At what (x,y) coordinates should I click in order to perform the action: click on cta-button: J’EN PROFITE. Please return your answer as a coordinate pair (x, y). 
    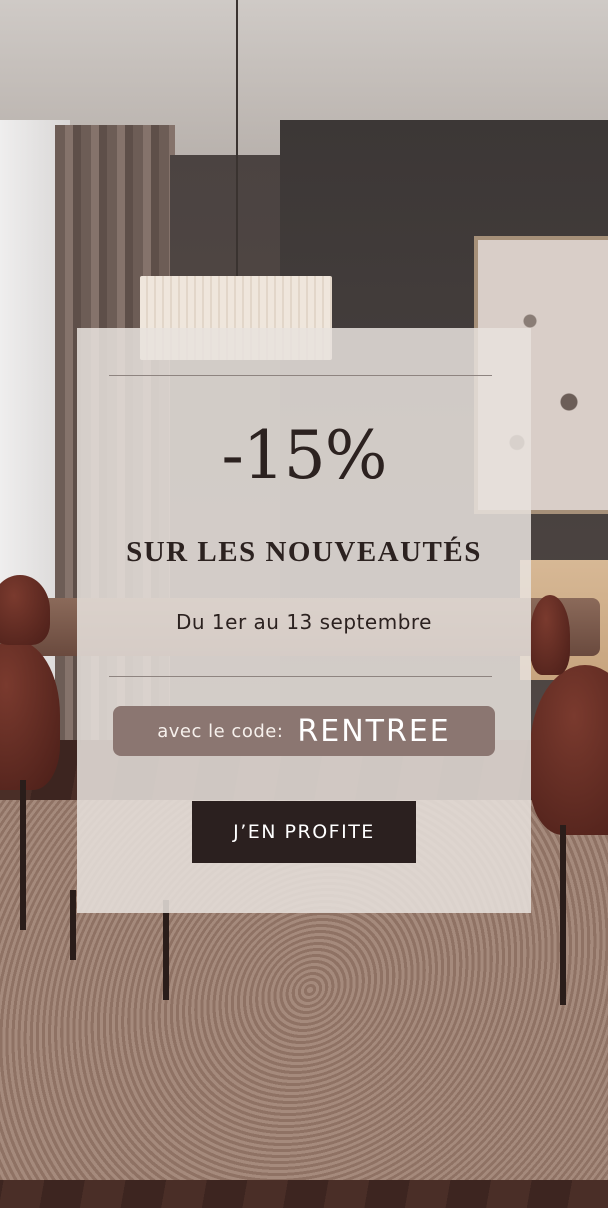
    Looking at the image, I should click on (304, 832).